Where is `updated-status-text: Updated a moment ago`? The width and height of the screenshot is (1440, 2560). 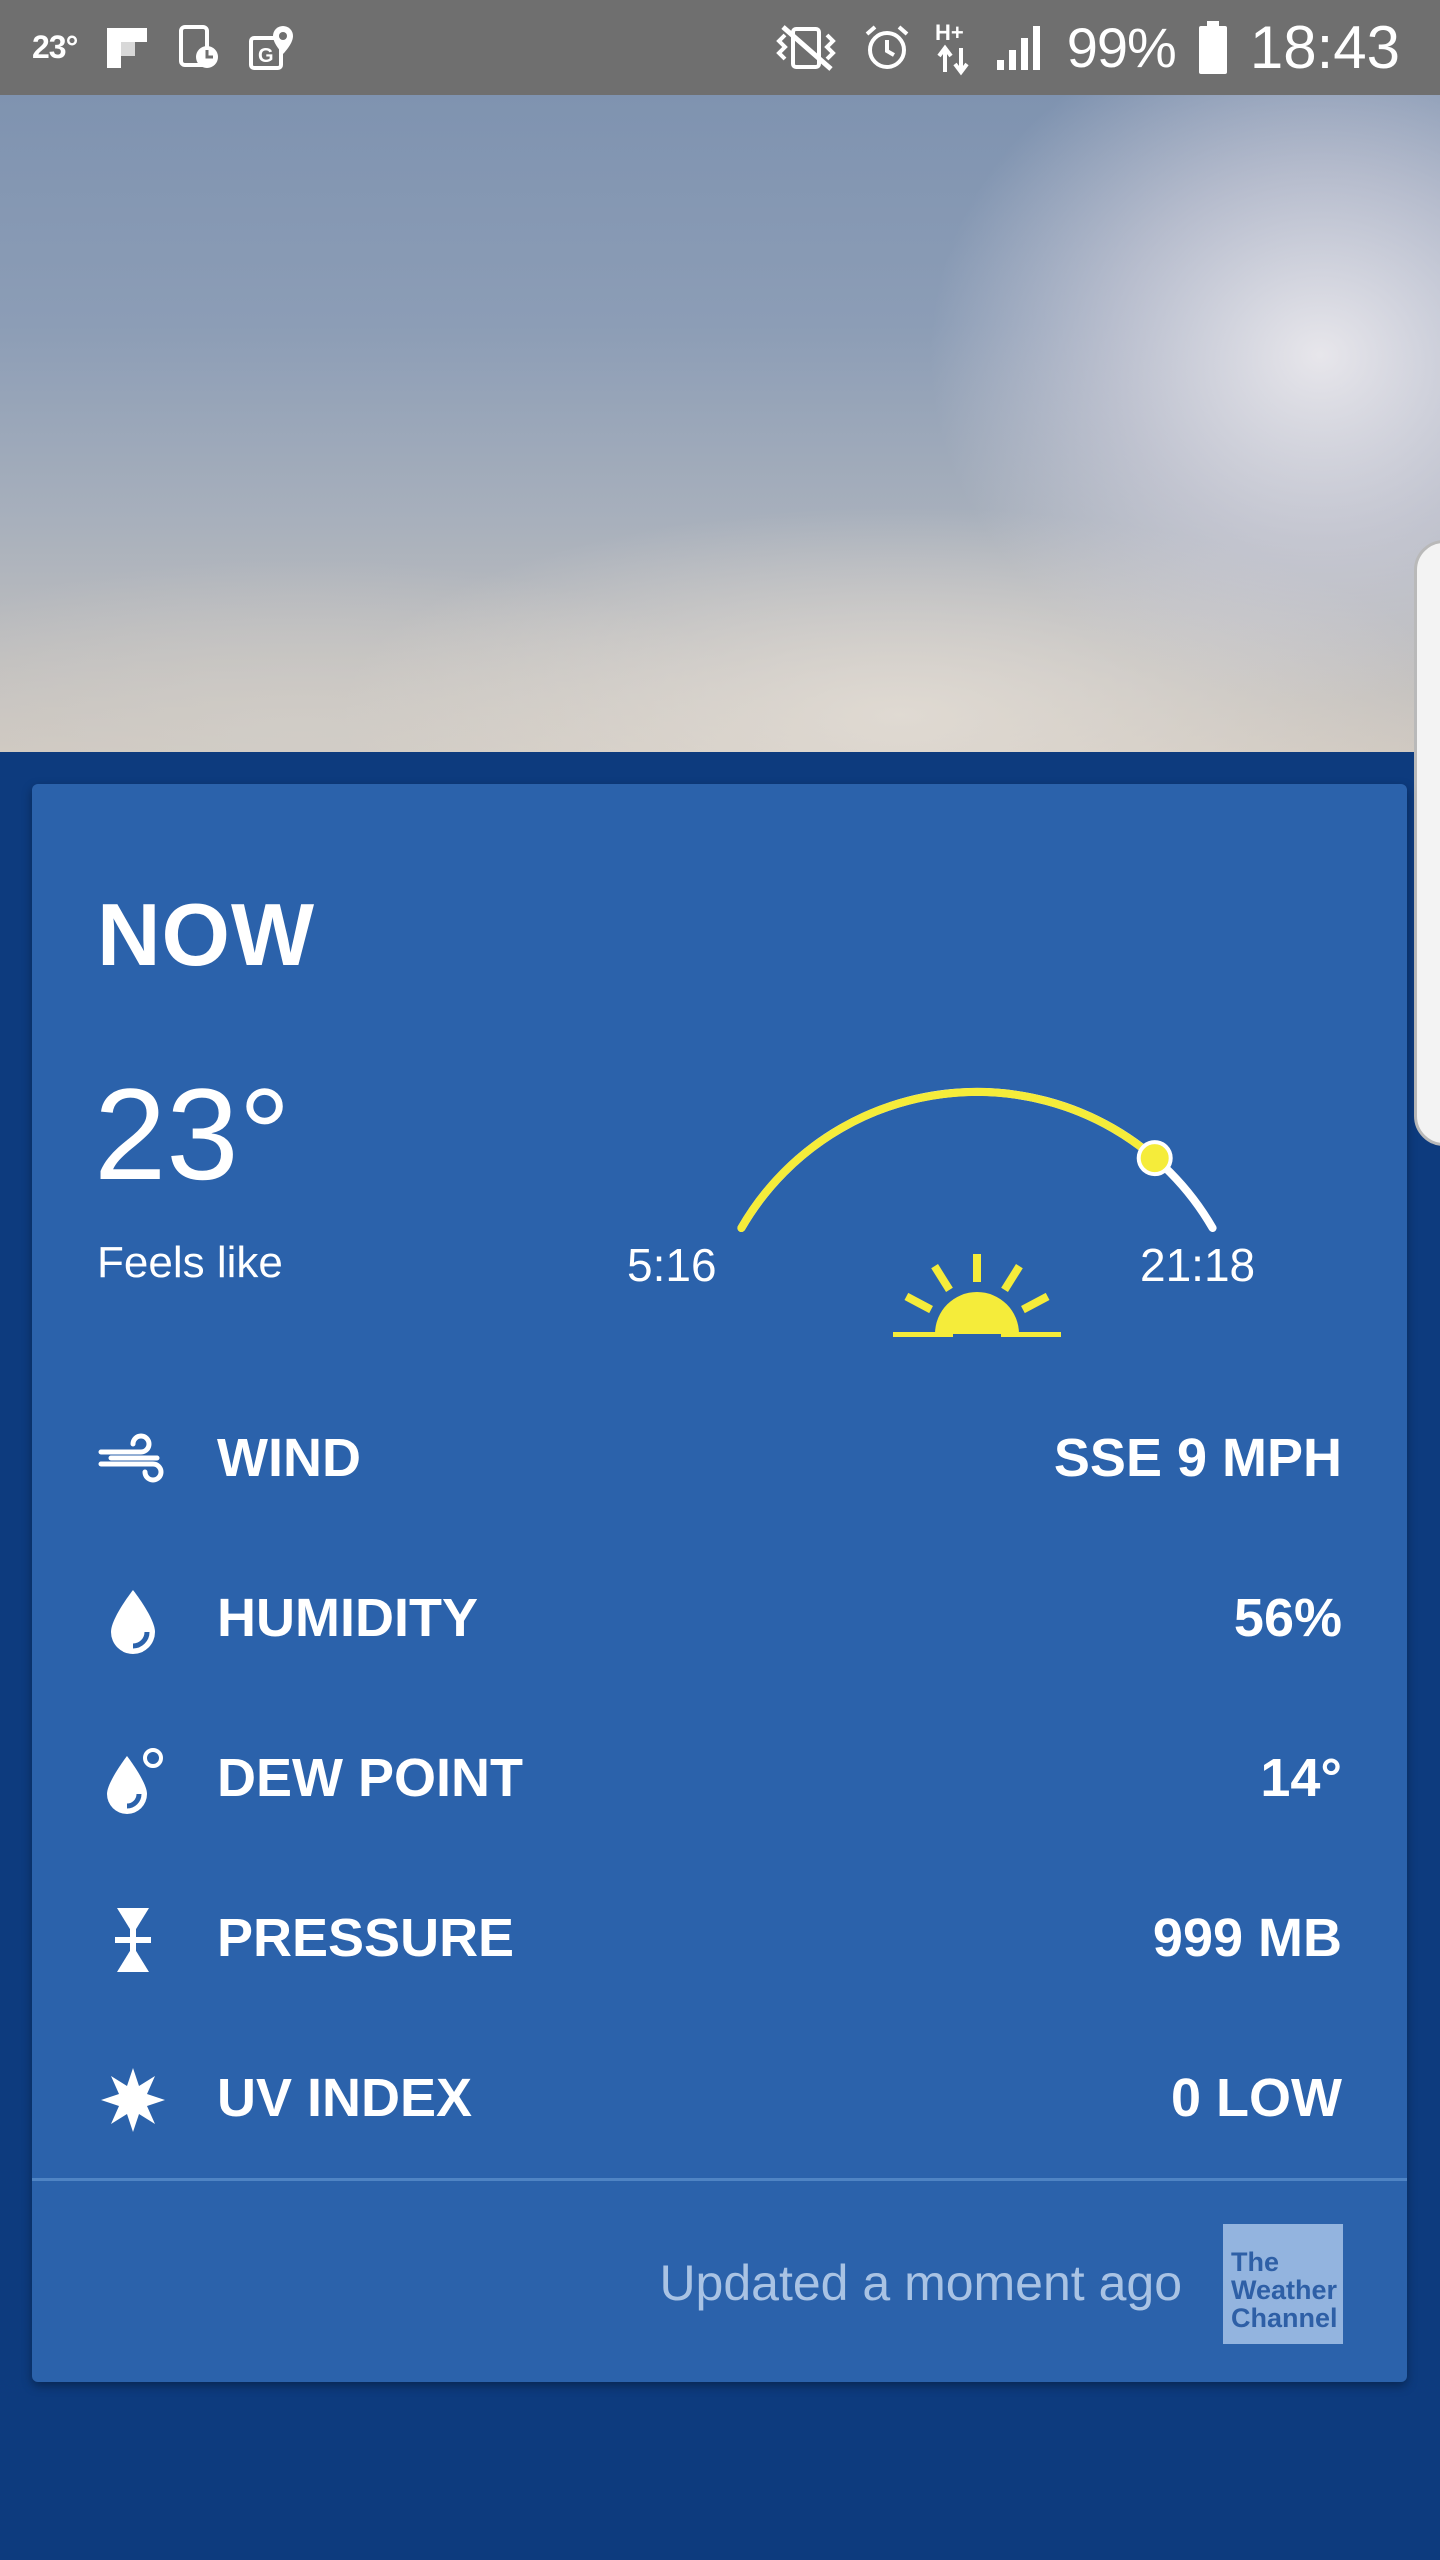
updated-status-text: Updated a moment ago is located at coordinates (920, 2283).